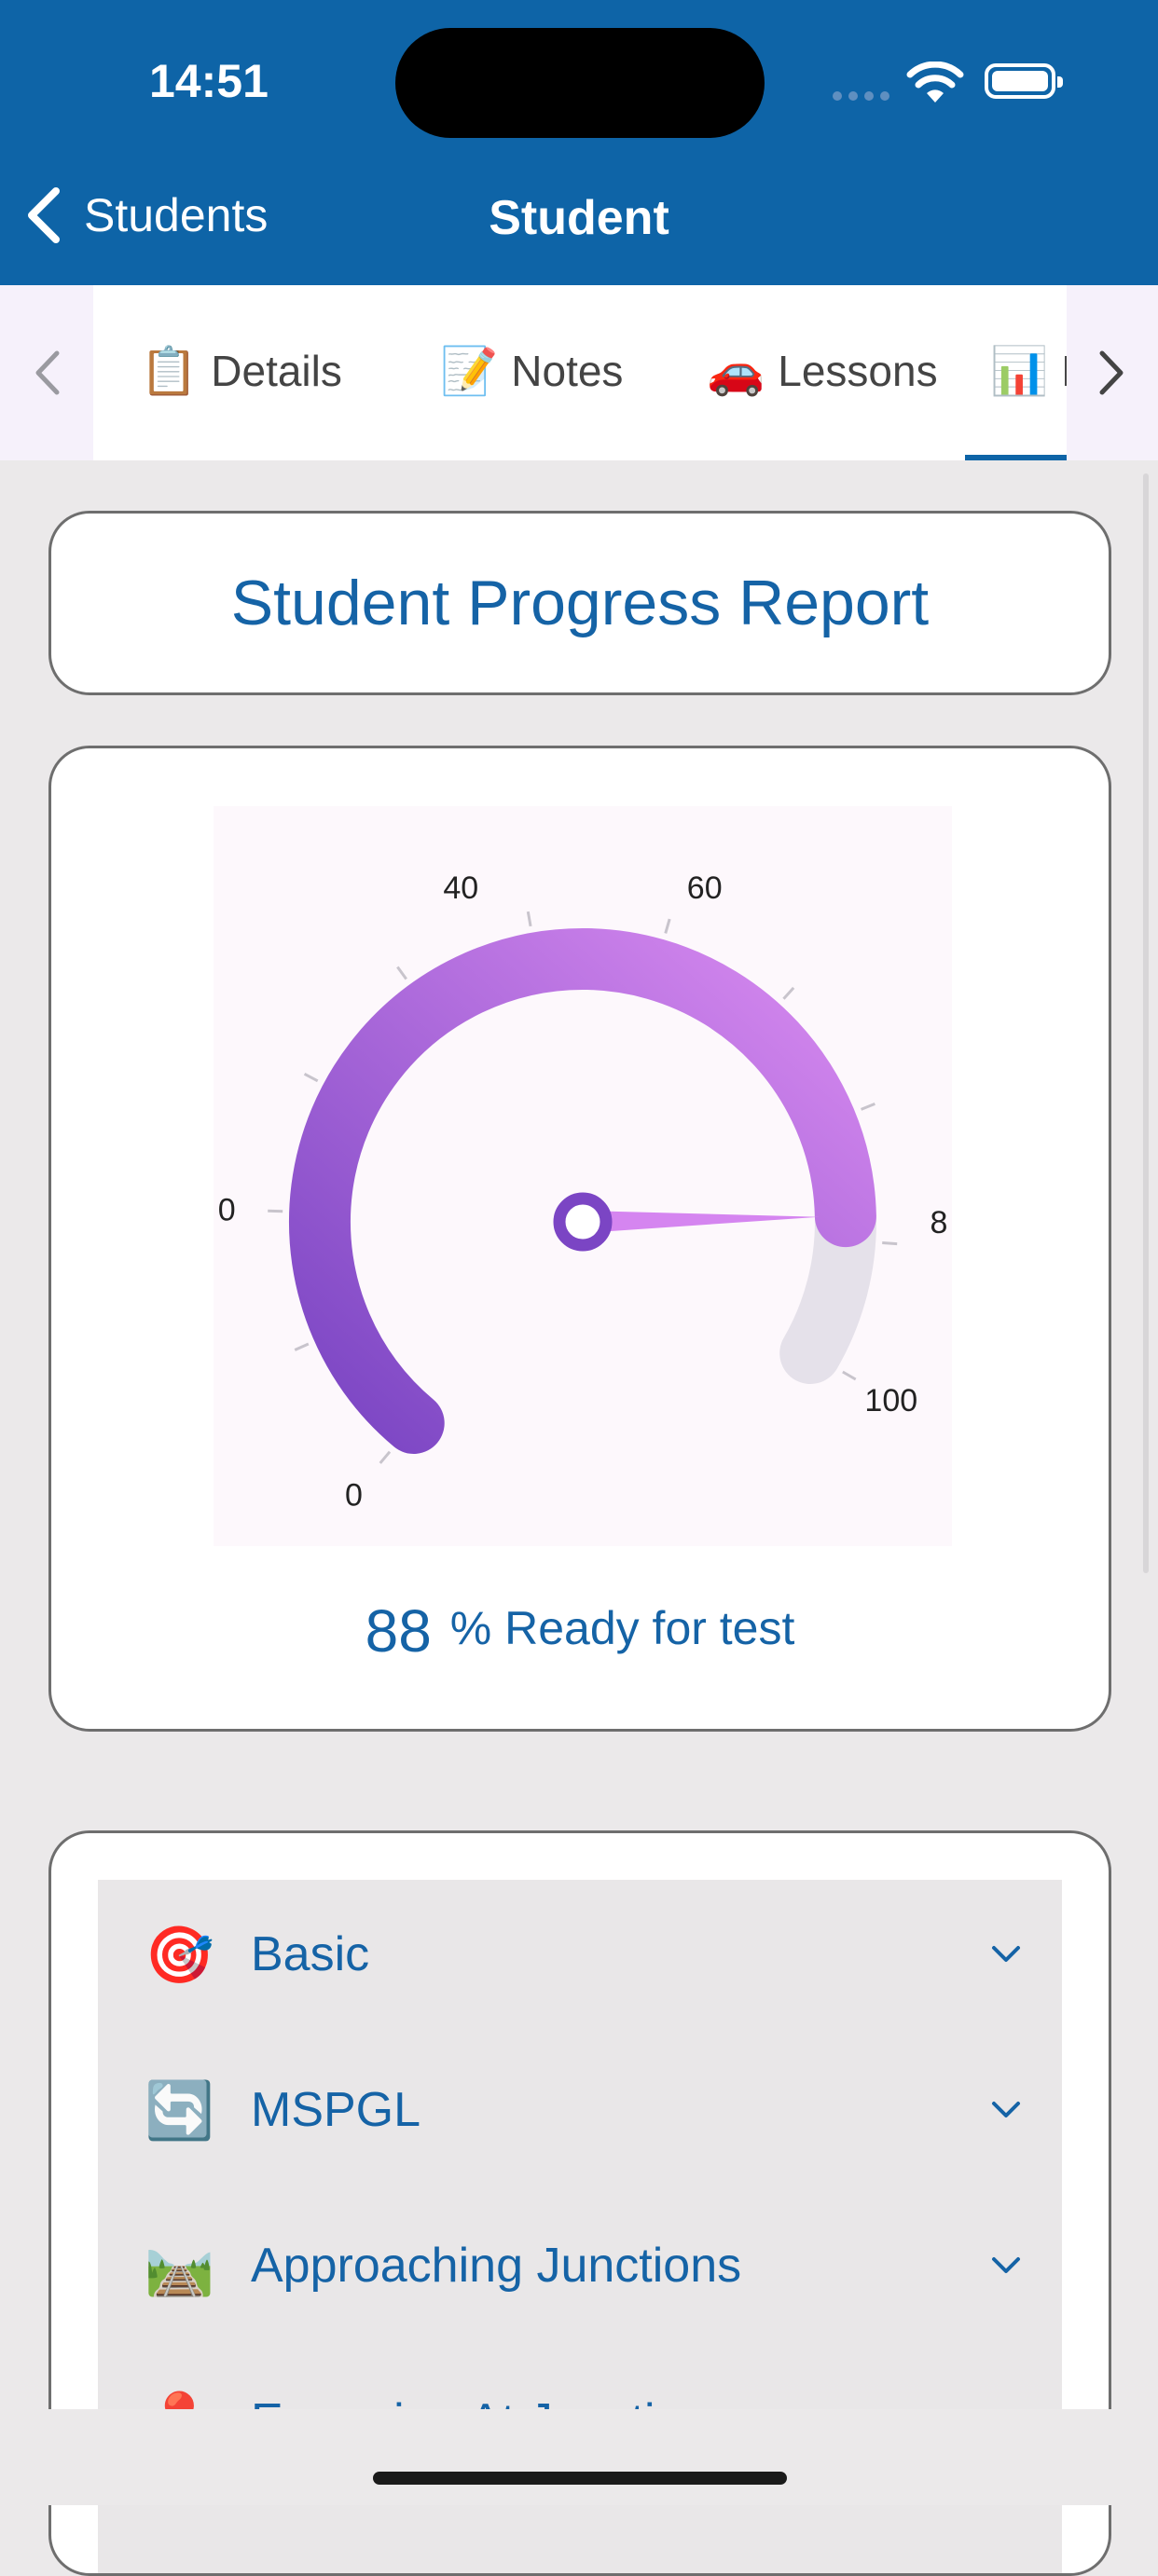 This screenshot has width=1158, height=2576. Describe the element at coordinates (470, 370) in the screenshot. I see `memo-icon: 📝` at that location.